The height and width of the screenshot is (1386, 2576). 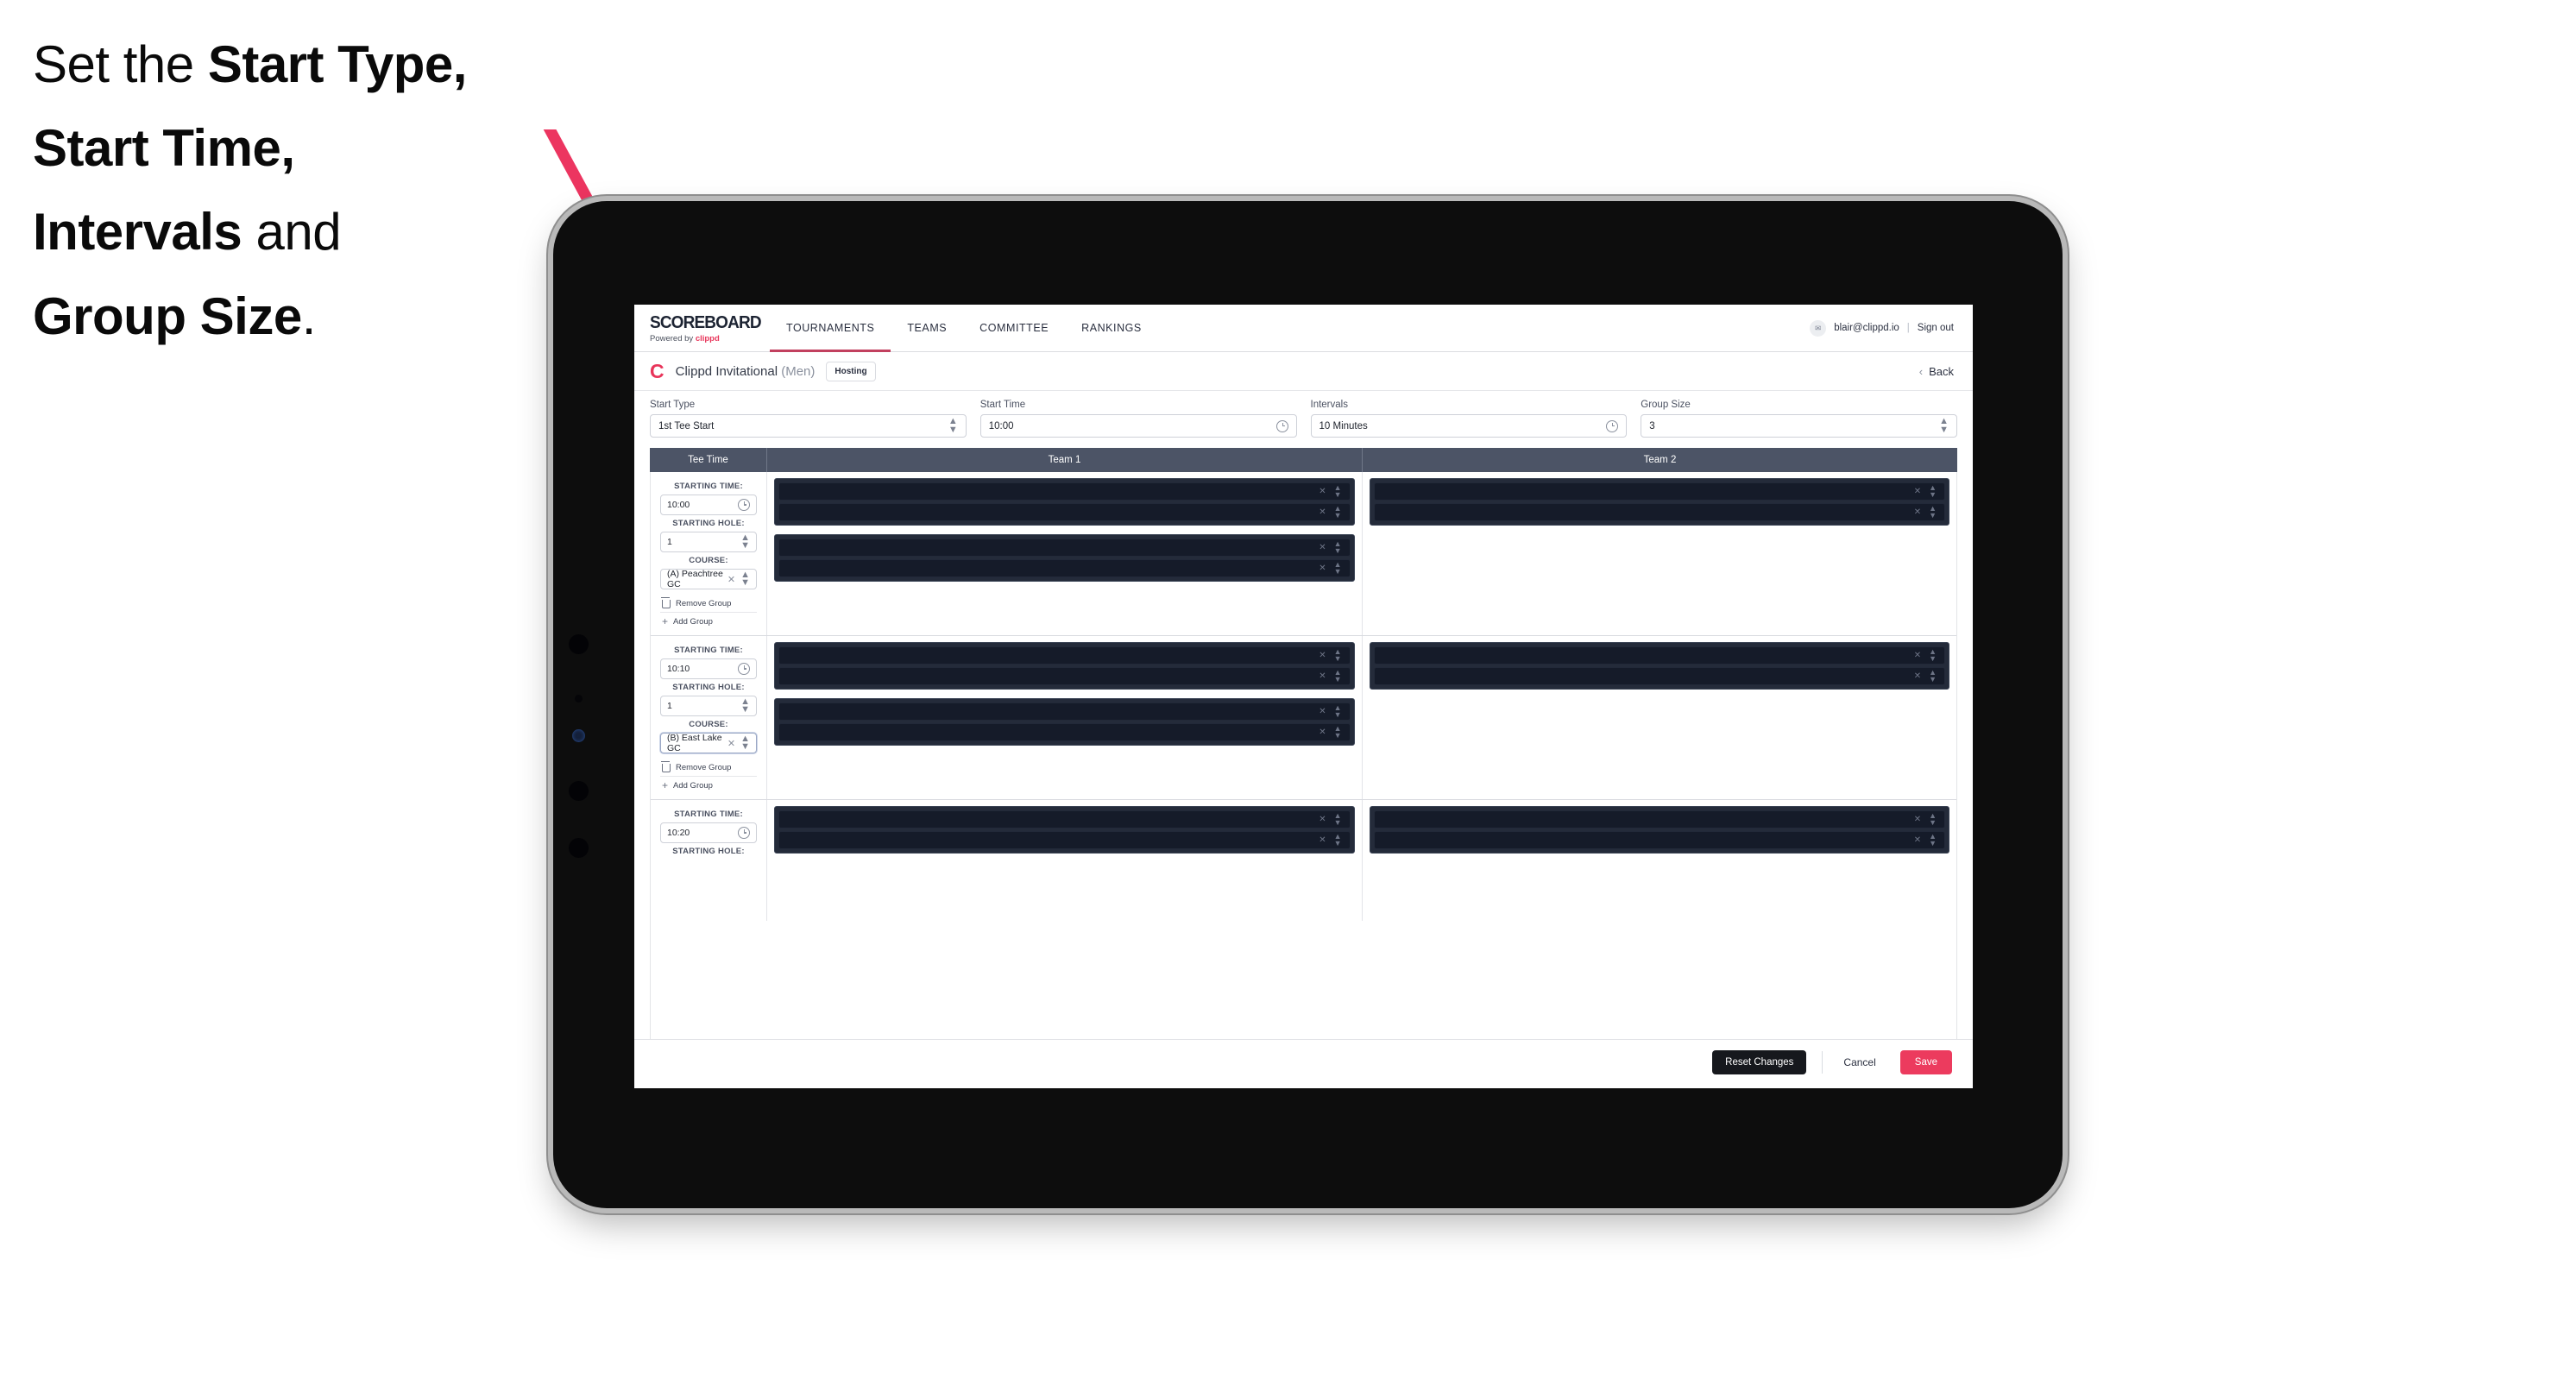 I want to click on cancel-button: Cancel, so click(x=1859, y=1062).